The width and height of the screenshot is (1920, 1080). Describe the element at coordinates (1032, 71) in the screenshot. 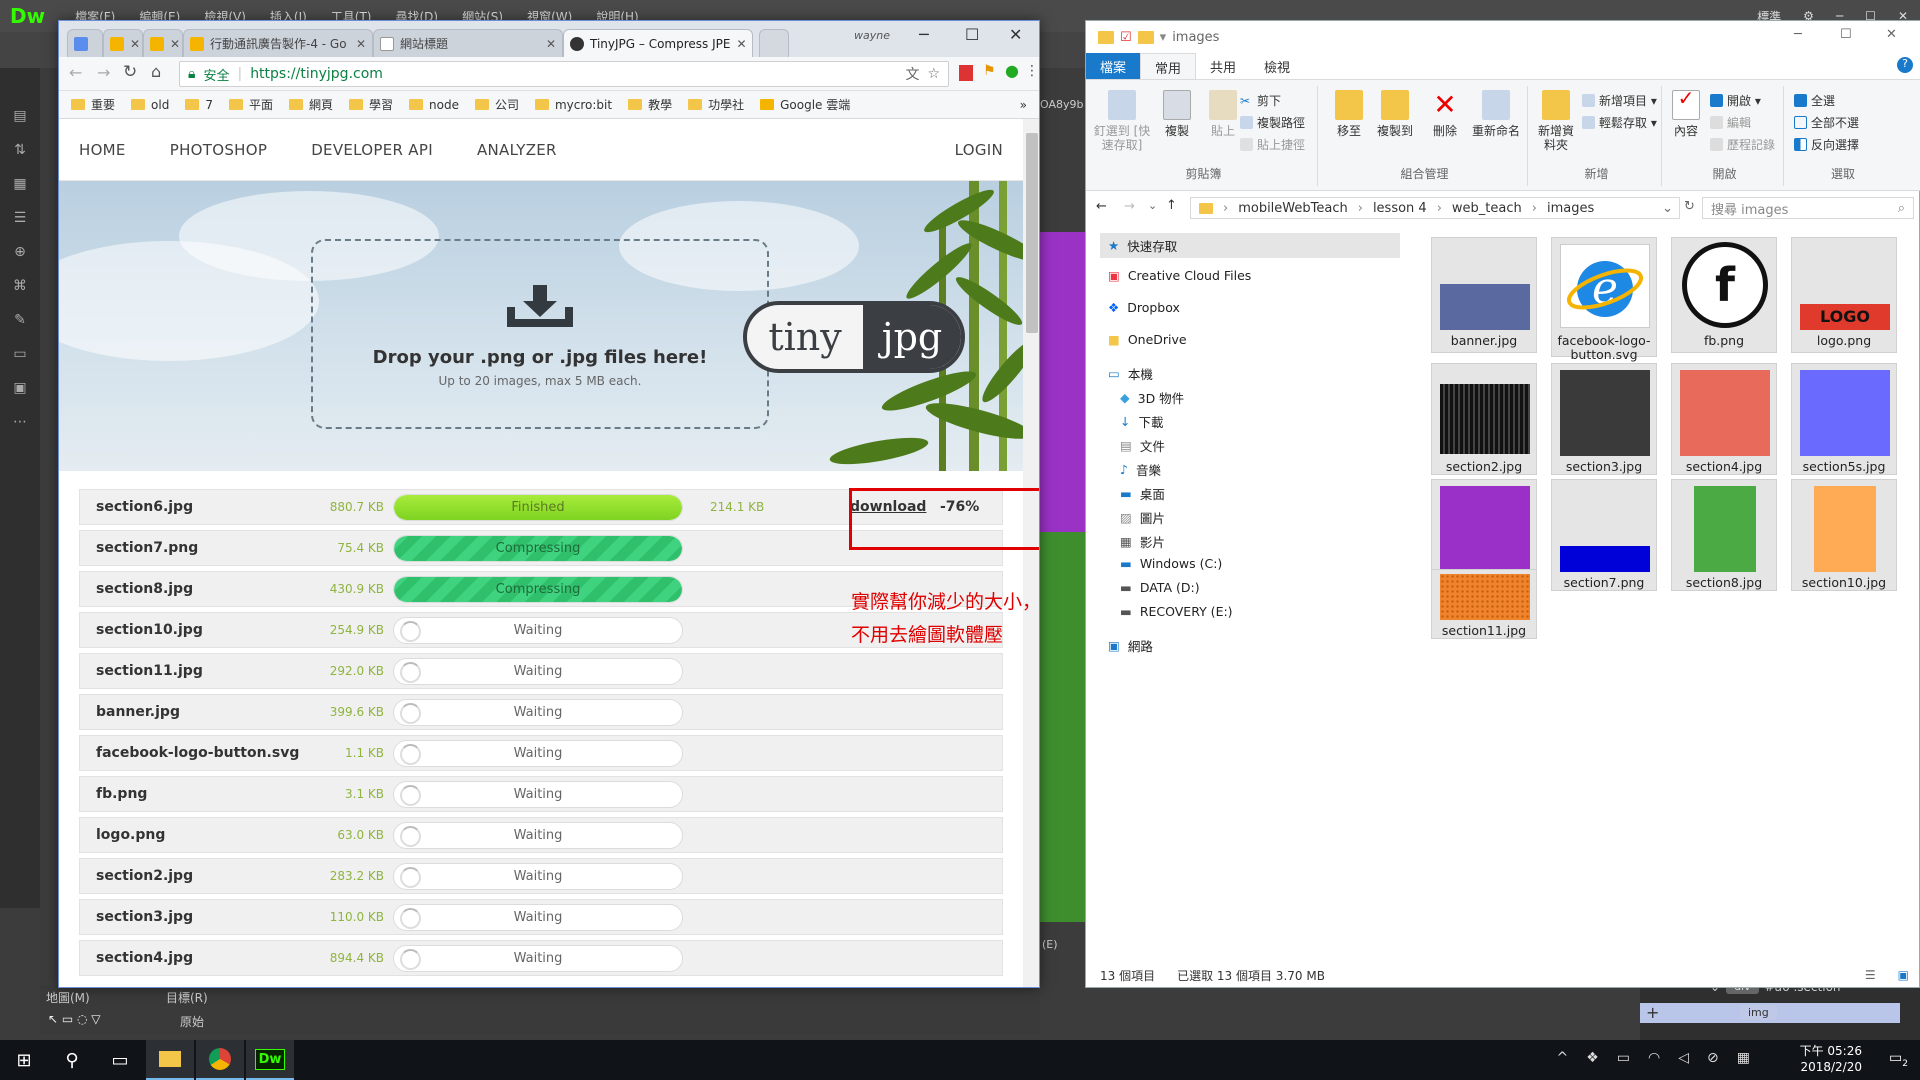

I see `menu-icon: ⋮` at that location.